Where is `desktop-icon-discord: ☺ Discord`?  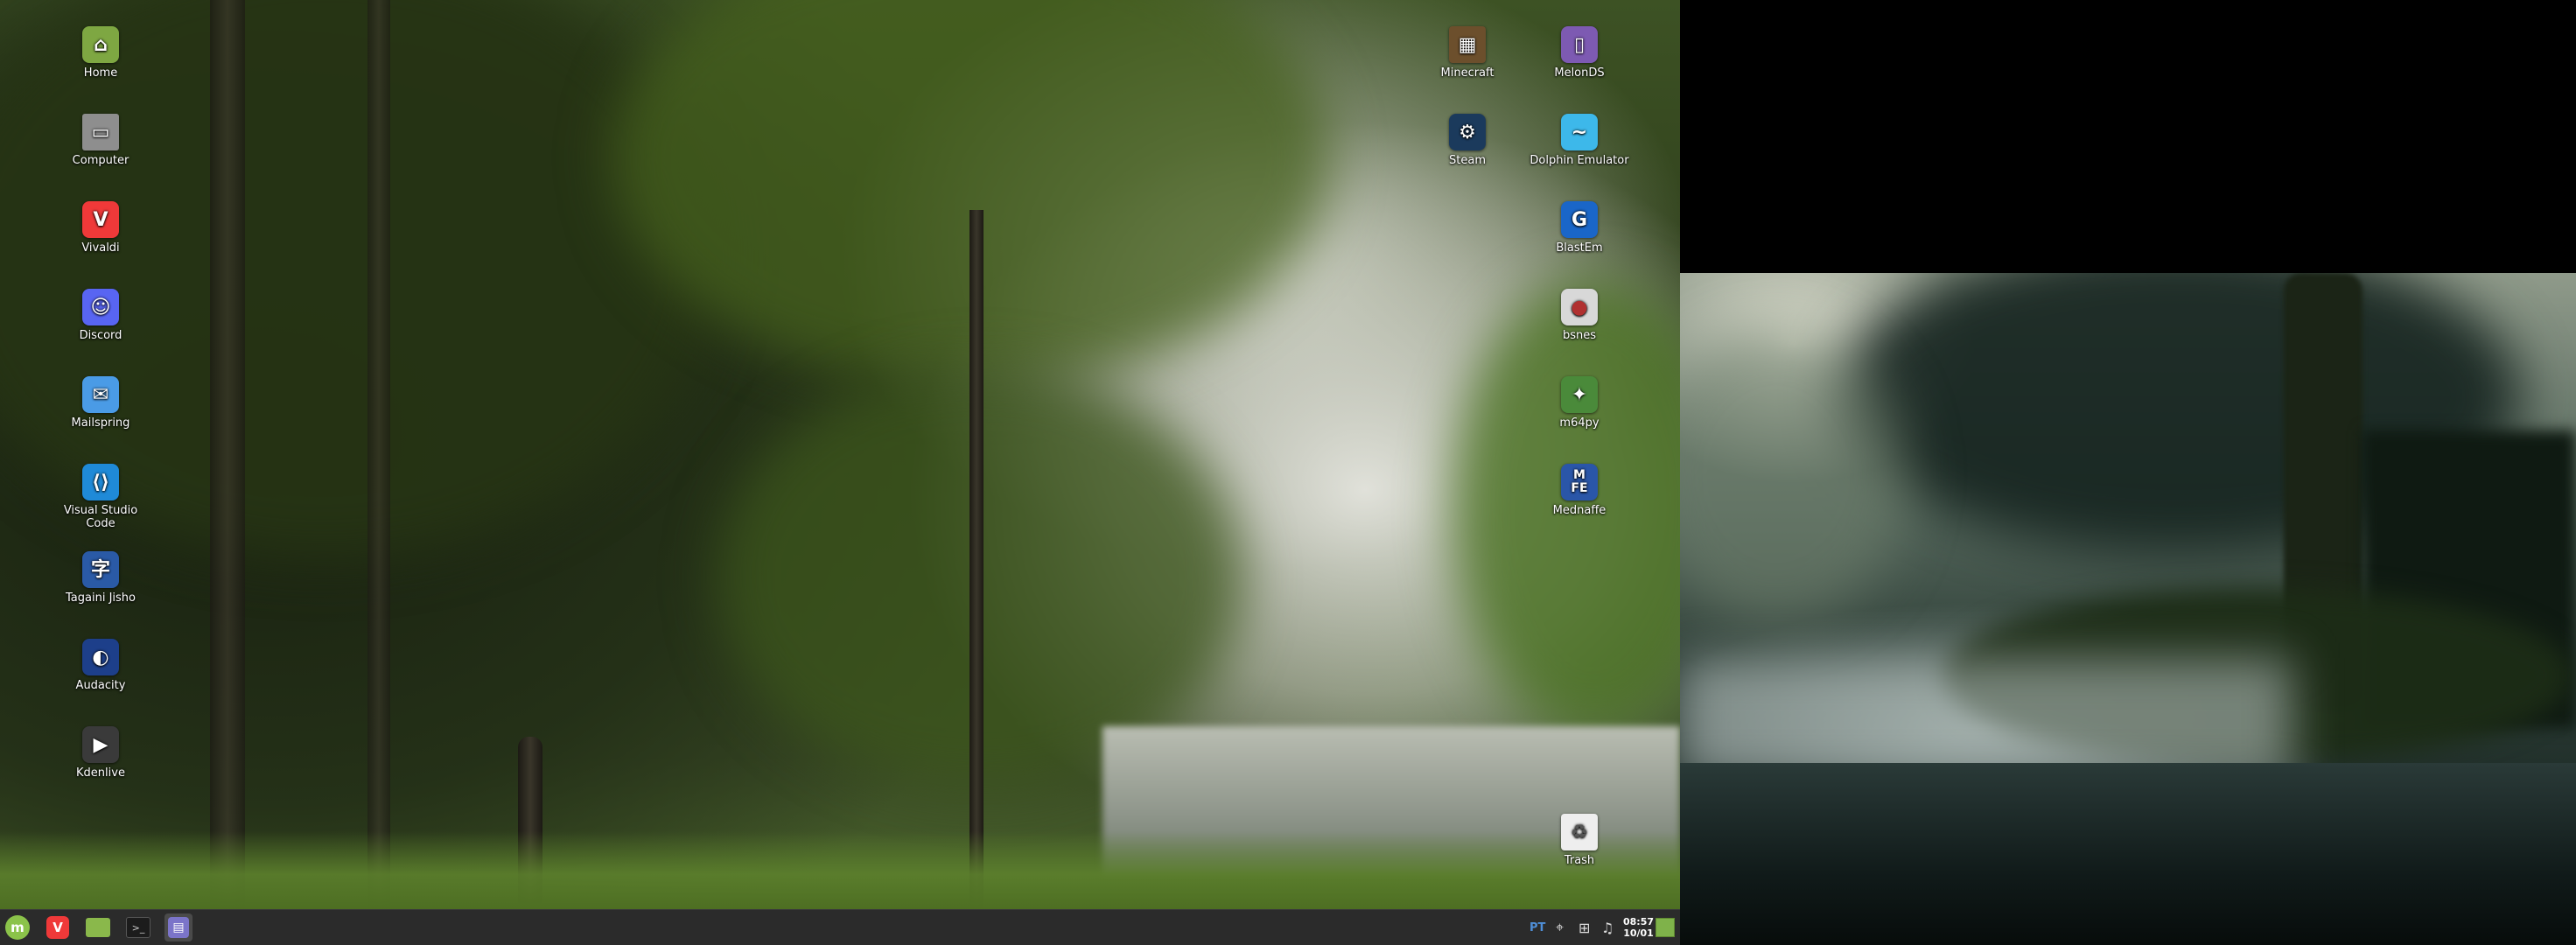
desktop-icon-discord: ☺ Discord is located at coordinates (100, 315).